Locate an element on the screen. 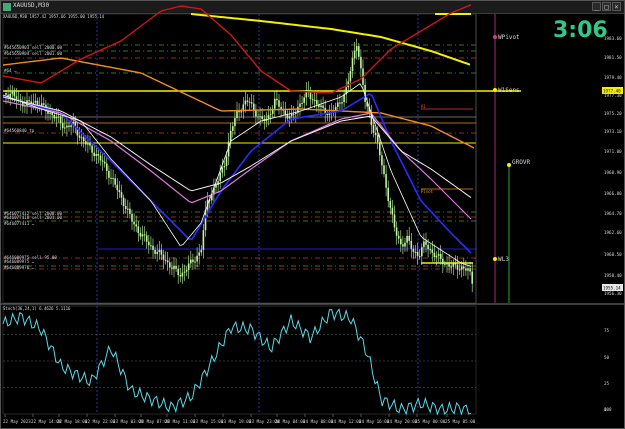 The width and height of the screenshot is (625, 429). order-label-3: #64560840 tp is located at coordinates (19, 130).